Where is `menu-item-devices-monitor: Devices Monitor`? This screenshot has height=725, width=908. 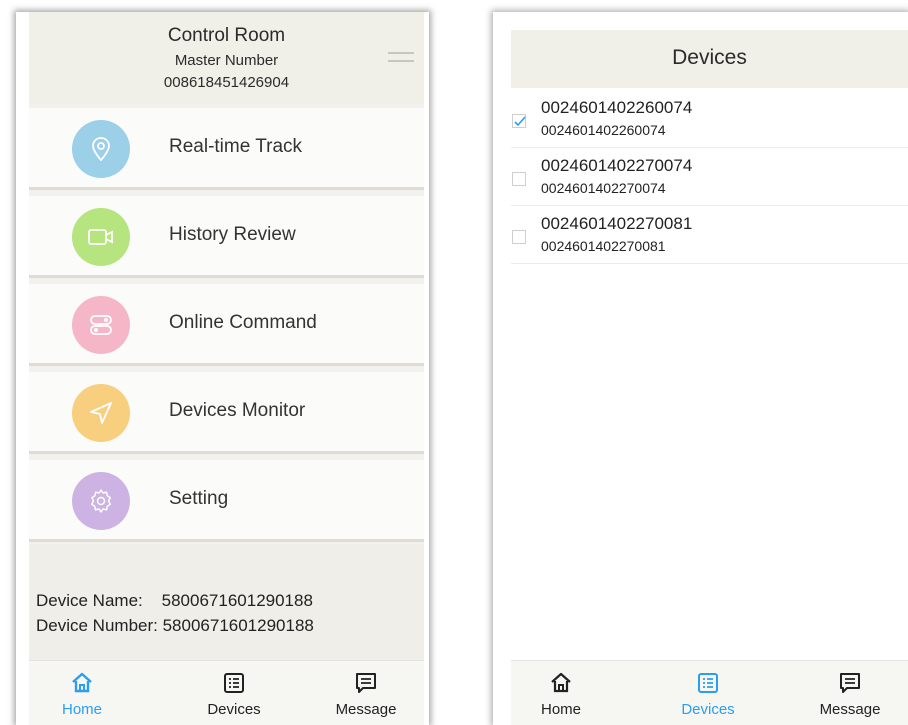 menu-item-devices-monitor: Devices Monitor is located at coordinates (226, 413).